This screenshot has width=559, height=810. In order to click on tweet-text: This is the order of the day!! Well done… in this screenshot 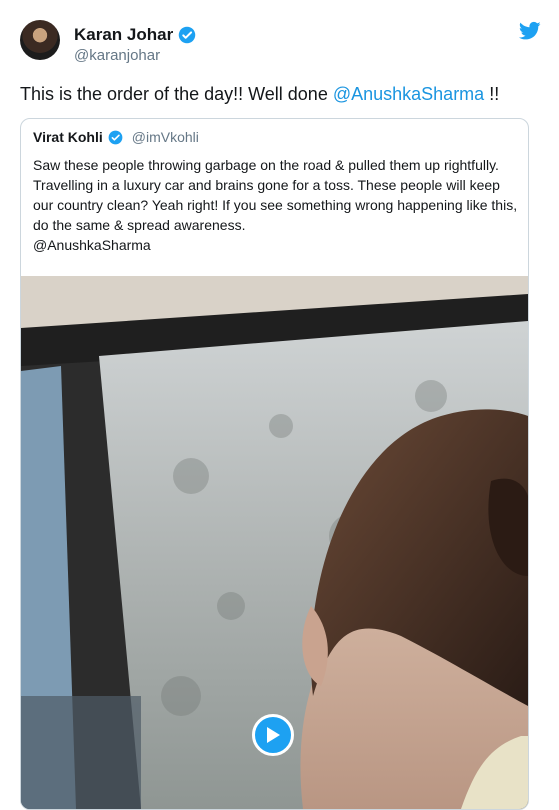, I will do `click(259, 94)`.